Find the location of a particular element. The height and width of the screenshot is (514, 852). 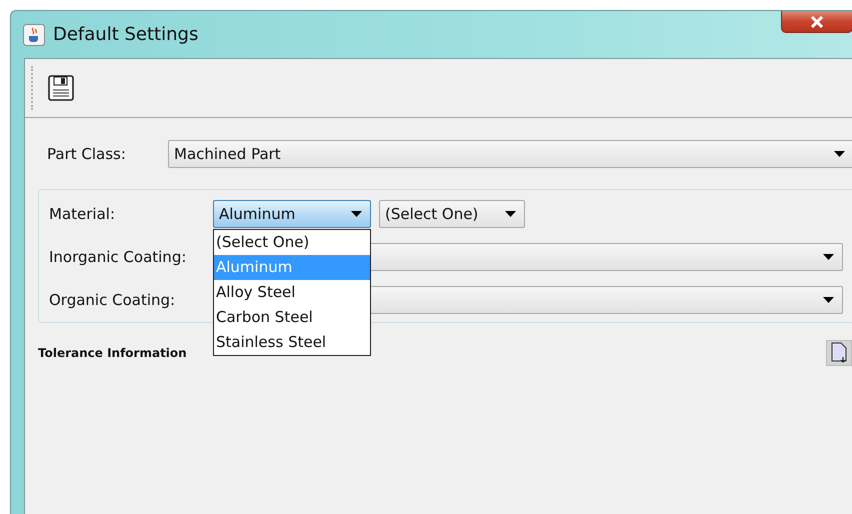

window-title: Default Settings is located at coordinates (125, 34).